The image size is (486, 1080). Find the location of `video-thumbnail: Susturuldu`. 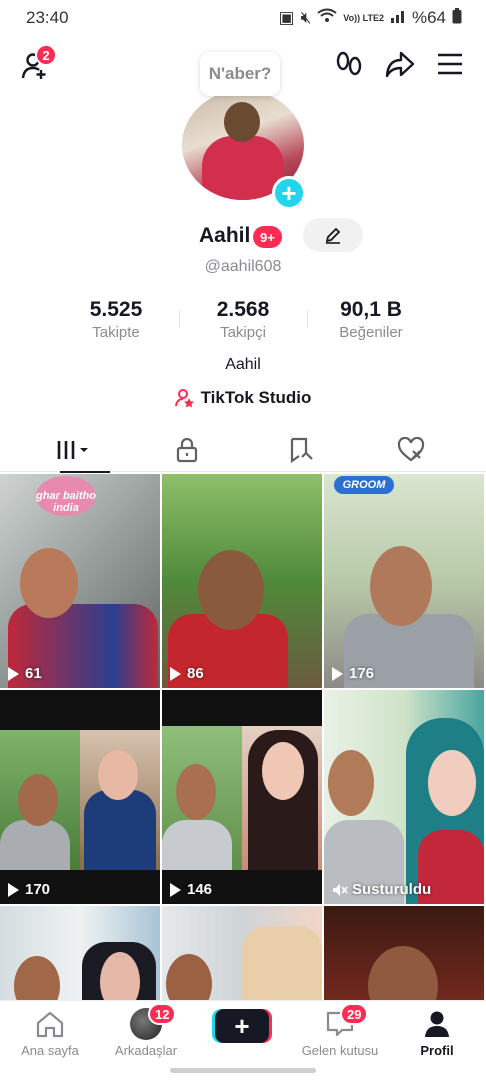

video-thumbnail: Susturuldu is located at coordinates (404, 797).